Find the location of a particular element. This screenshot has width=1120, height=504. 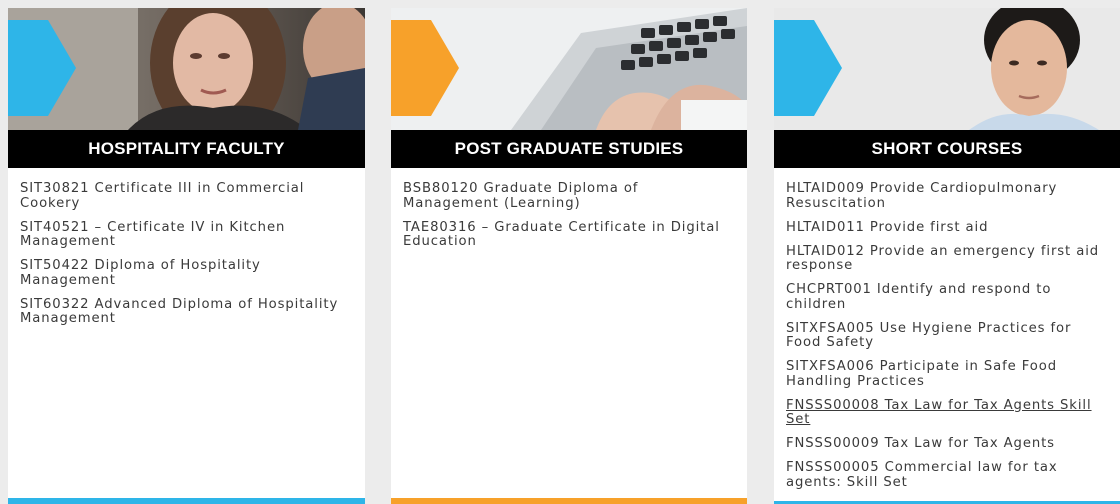

woman-reading-photo is located at coordinates (186, 69).